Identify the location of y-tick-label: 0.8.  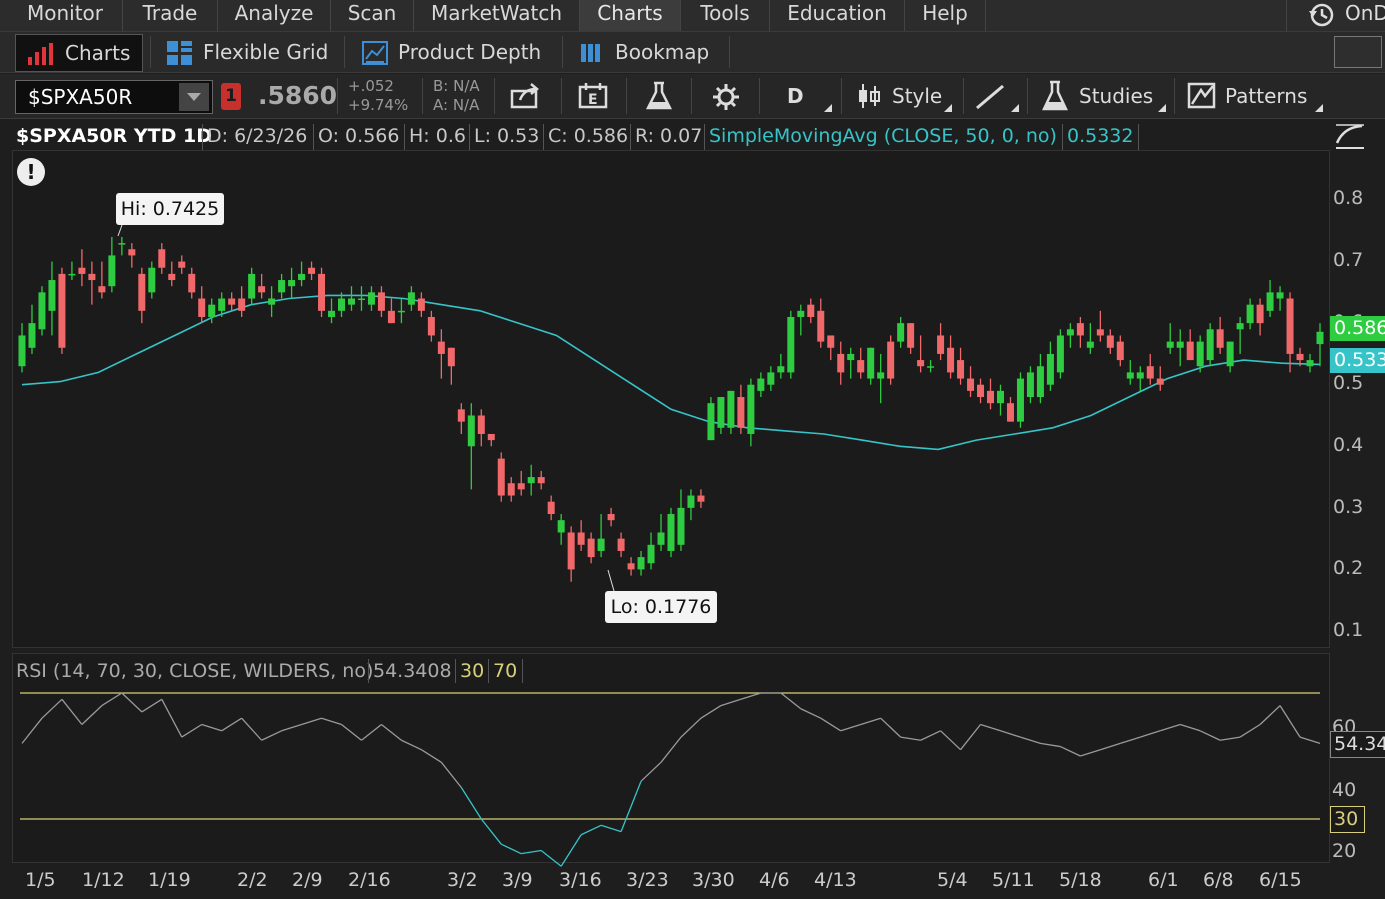
(1348, 198).